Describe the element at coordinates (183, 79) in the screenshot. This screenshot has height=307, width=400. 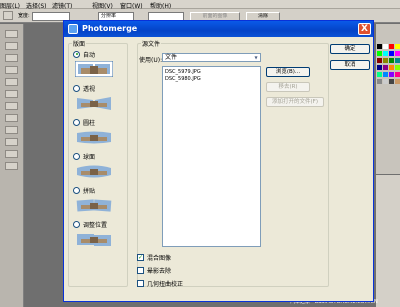
I see `list-item: DSC_5980.JPG` at that location.